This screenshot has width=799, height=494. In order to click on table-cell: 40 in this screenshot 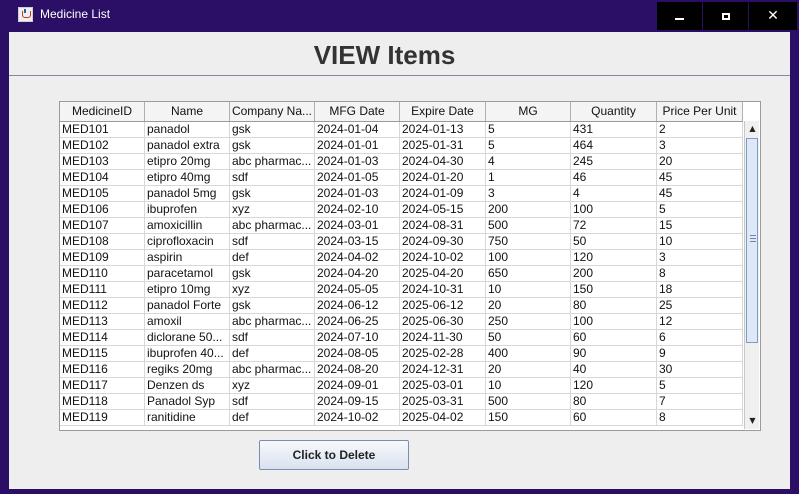, I will do `click(614, 369)`.